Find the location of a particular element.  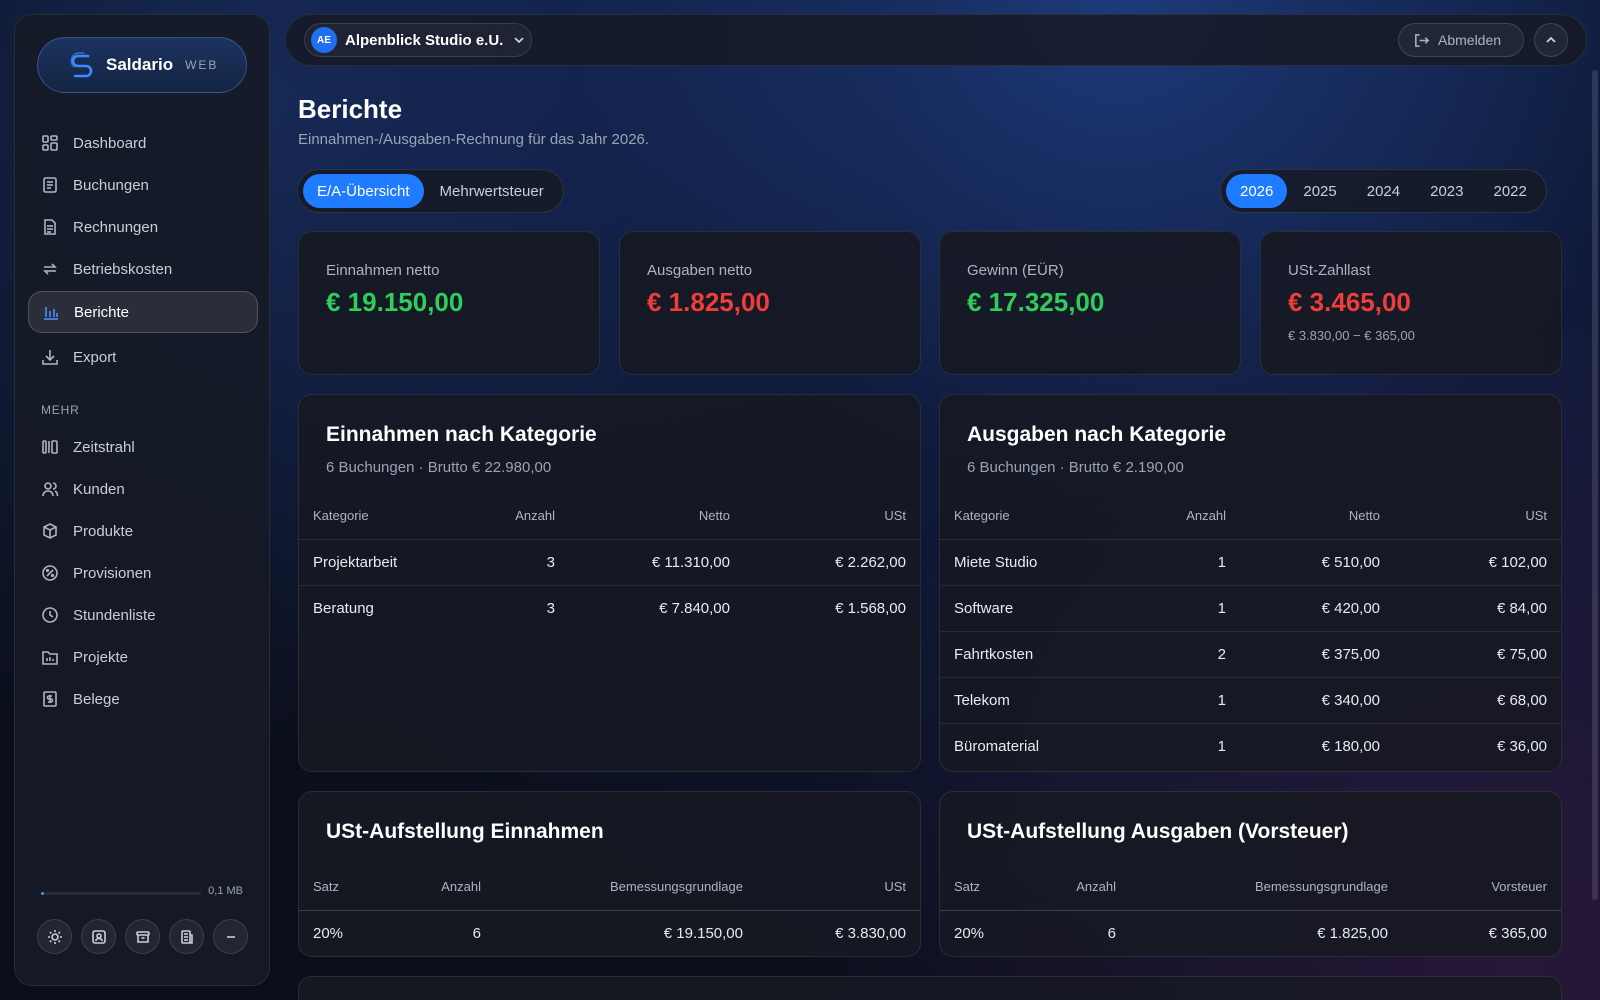

cell-net: € 11.310,00 is located at coordinates (656, 562).